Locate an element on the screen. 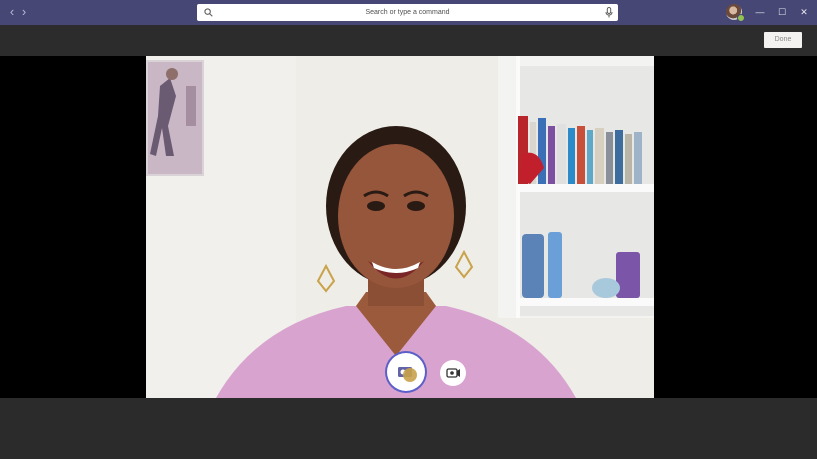  microphone-icon is located at coordinates (609, 12).